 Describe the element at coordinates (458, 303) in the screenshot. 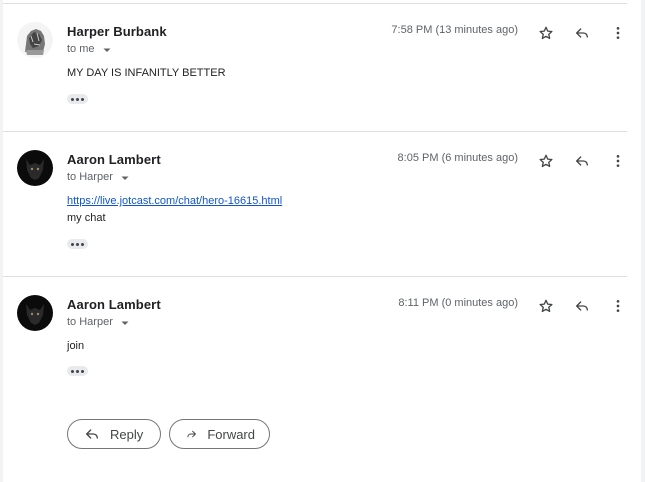

I see `timestamp: 8:11 PM (0 minutes ago)` at that location.